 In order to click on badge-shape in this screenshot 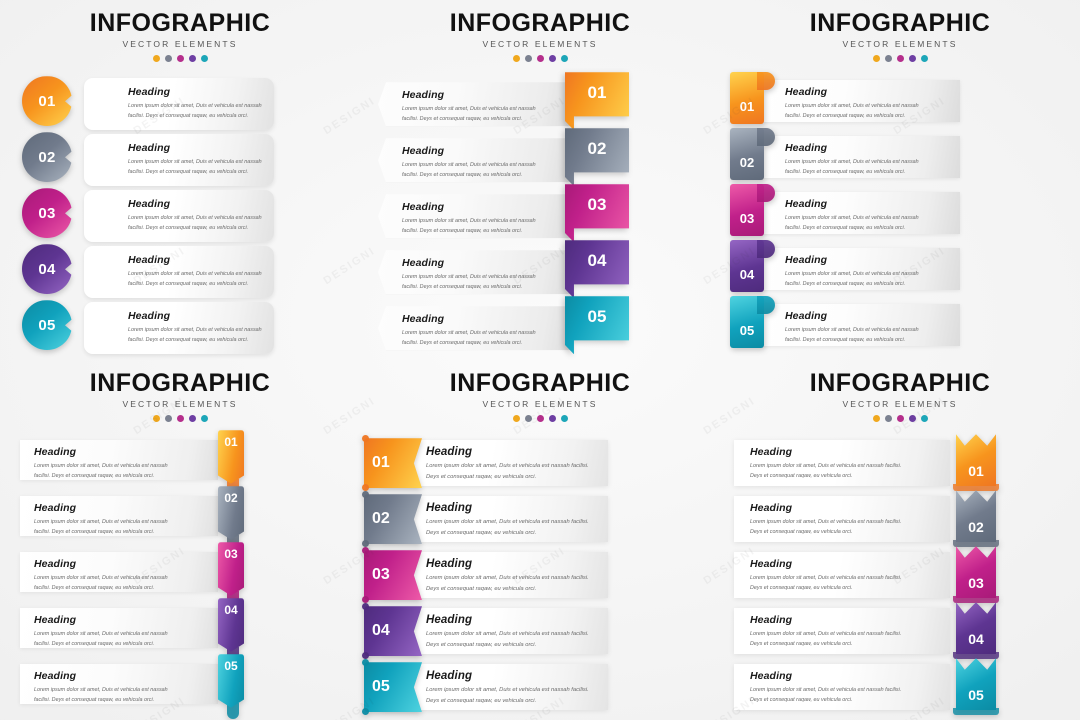, I will do `click(365, 656)`.